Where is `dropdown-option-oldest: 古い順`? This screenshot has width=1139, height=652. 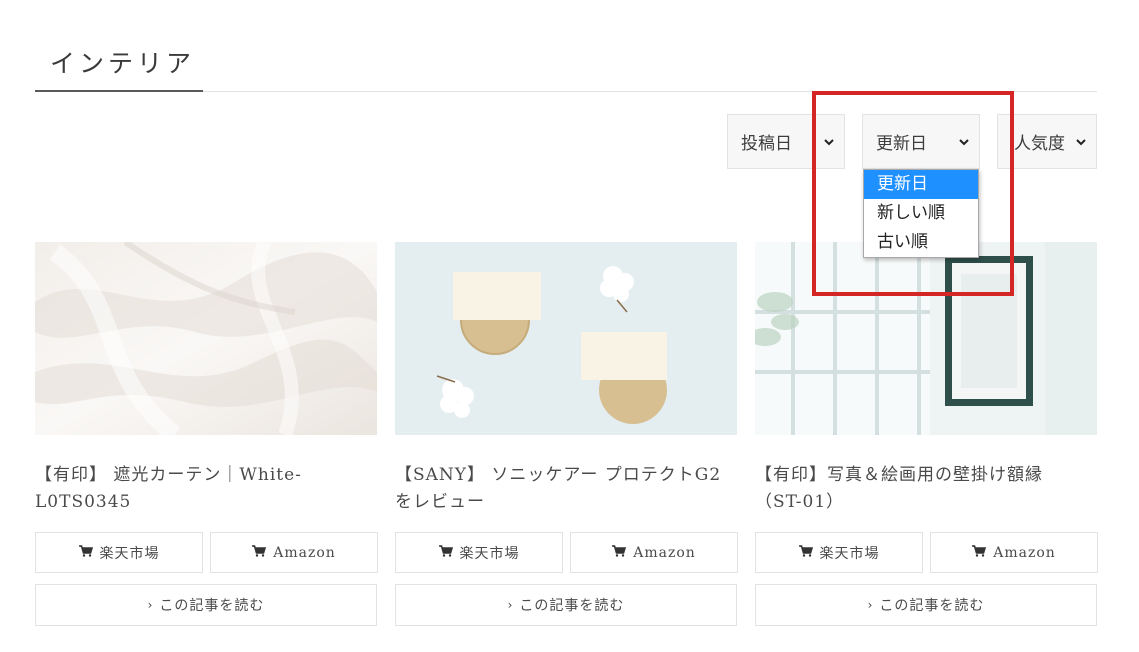
dropdown-option-oldest: 古い順 is located at coordinates (921, 242).